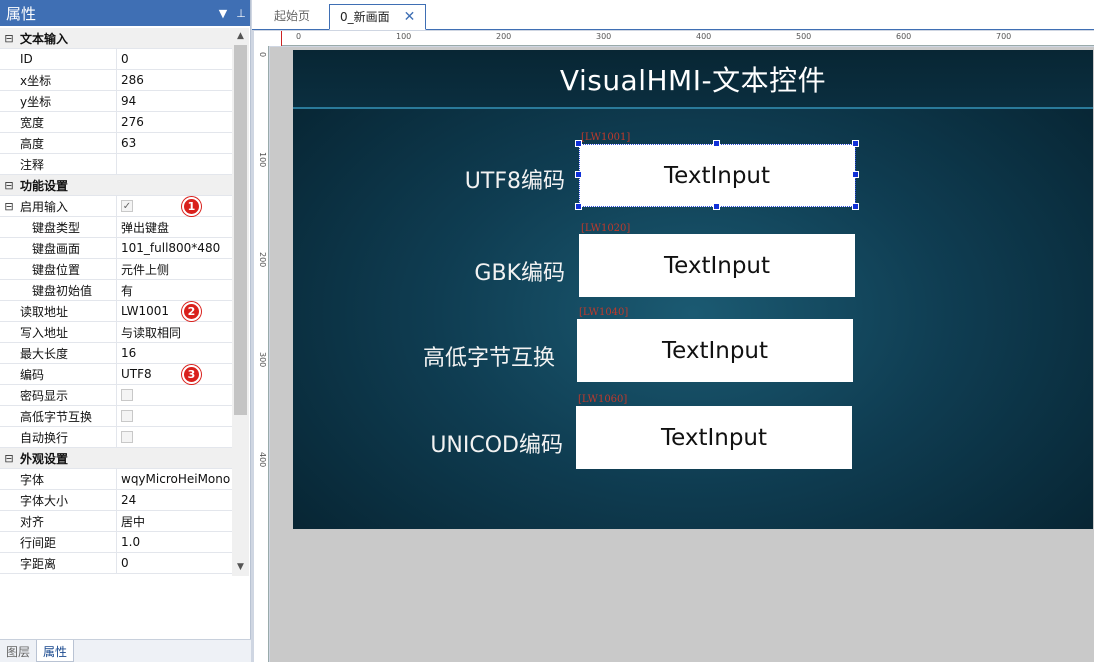 This screenshot has width=1094, height=662. I want to click on property-key: 注释, so click(32, 164).